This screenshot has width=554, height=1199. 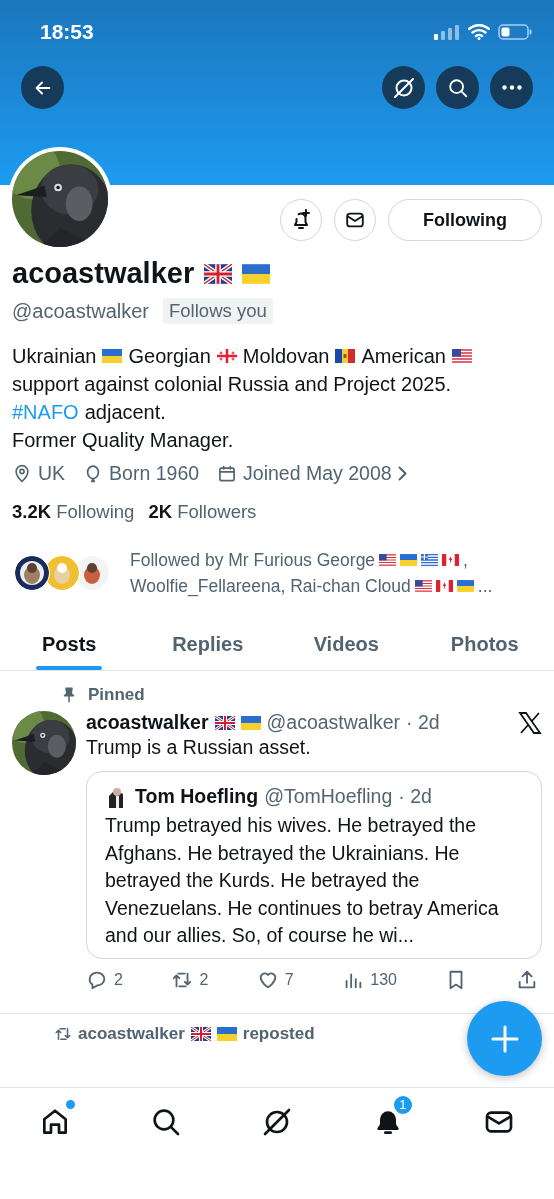 I want to click on quote-author: Tom Hoefling, so click(x=197, y=796).